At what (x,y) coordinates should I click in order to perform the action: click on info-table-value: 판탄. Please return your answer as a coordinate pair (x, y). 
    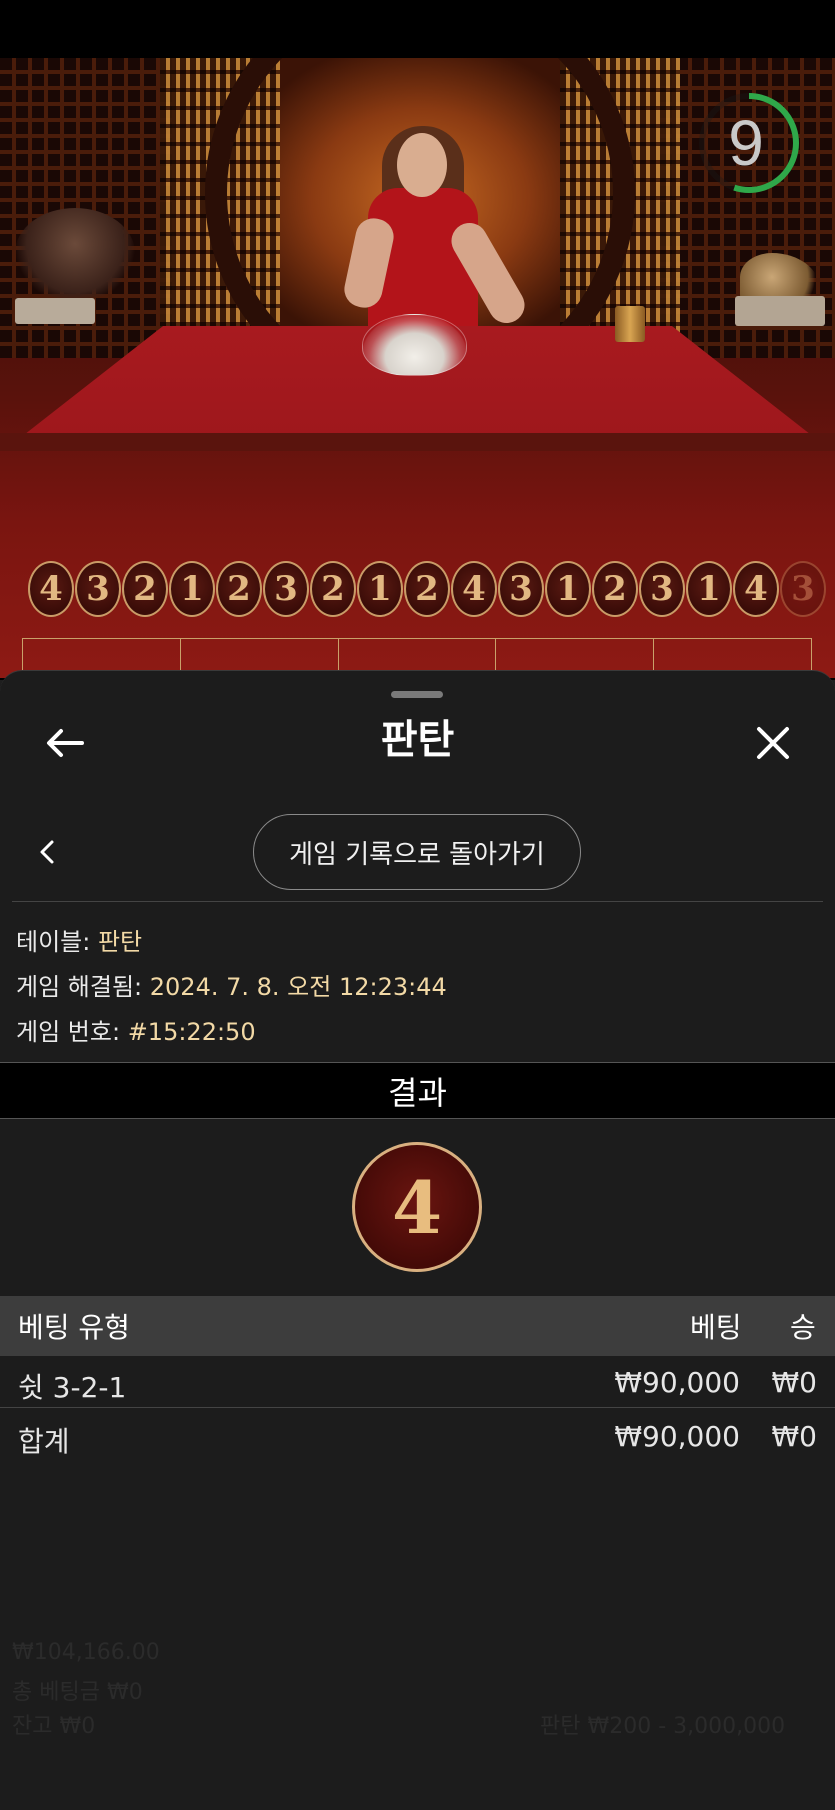
    Looking at the image, I should click on (120, 942).